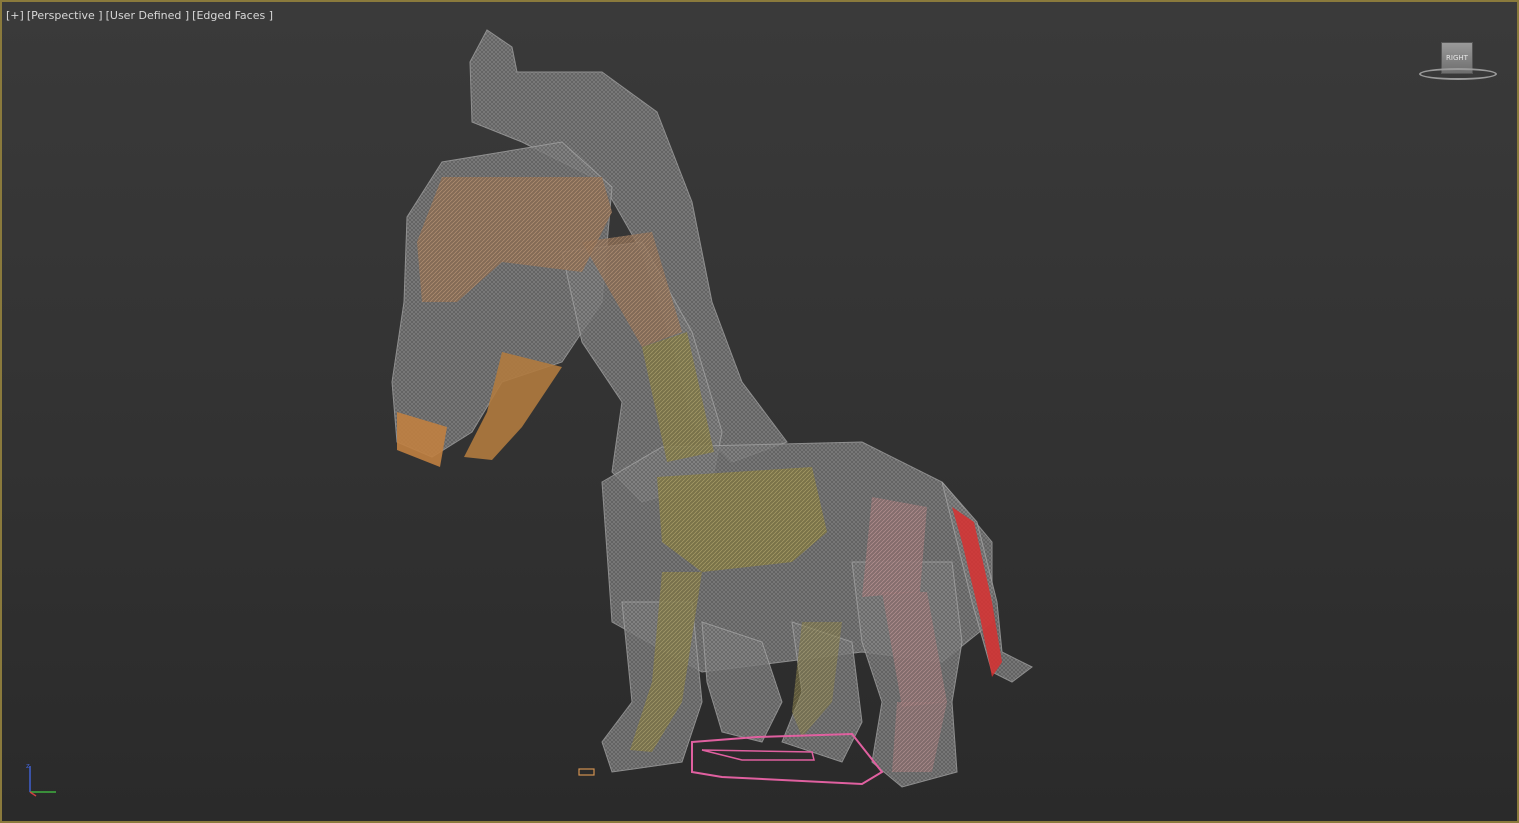 The height and width of the screenshot is (823, 1519). I want to click on ik-target-front-inner, so click(758, 755).